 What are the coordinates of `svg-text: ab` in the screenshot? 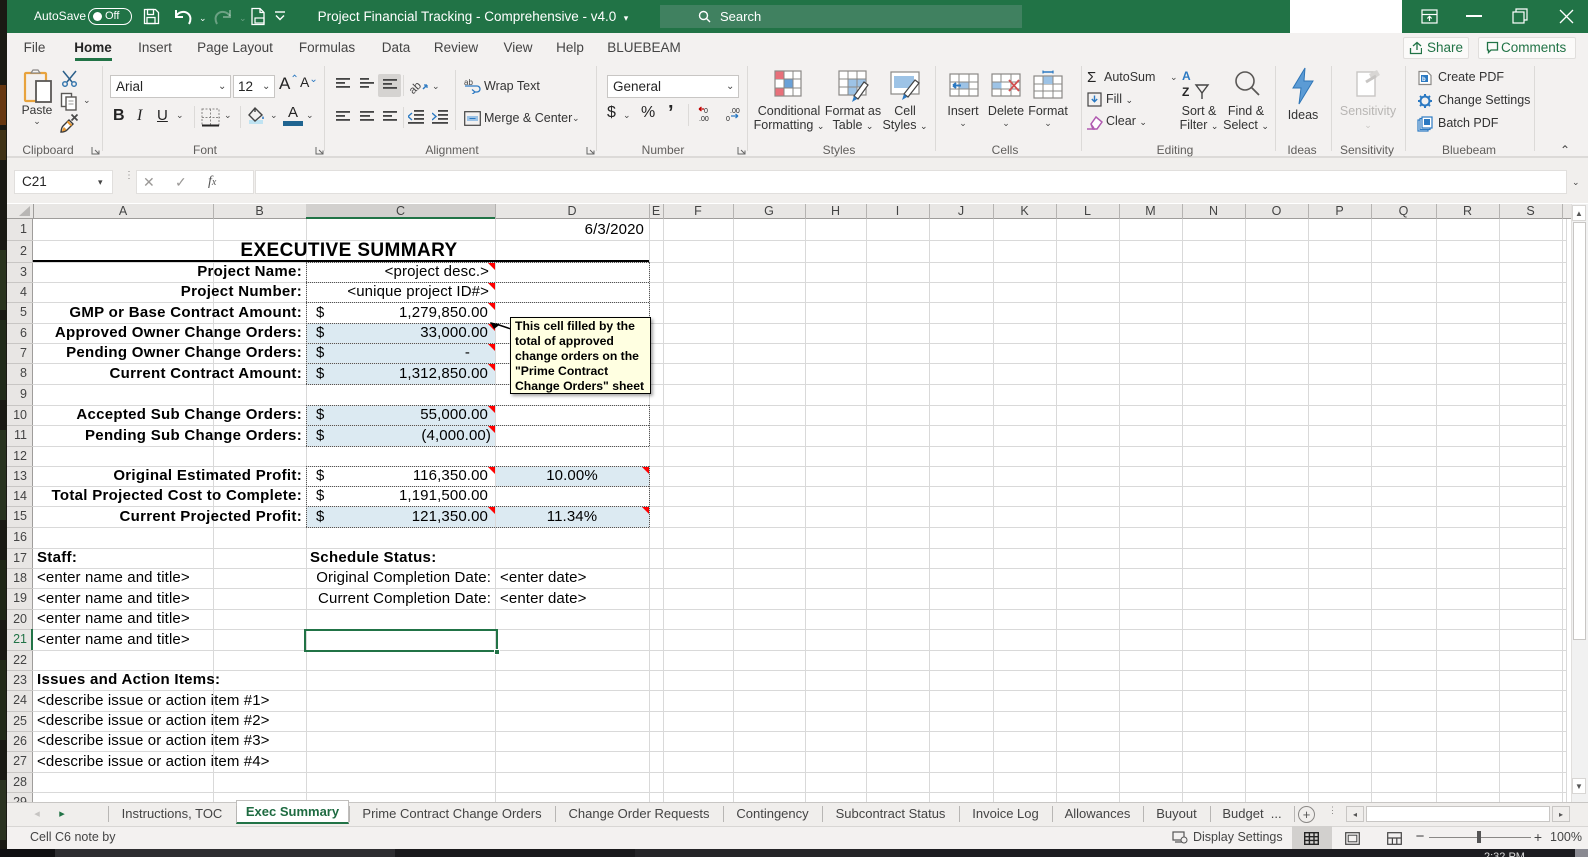 It's located at (417, 87).